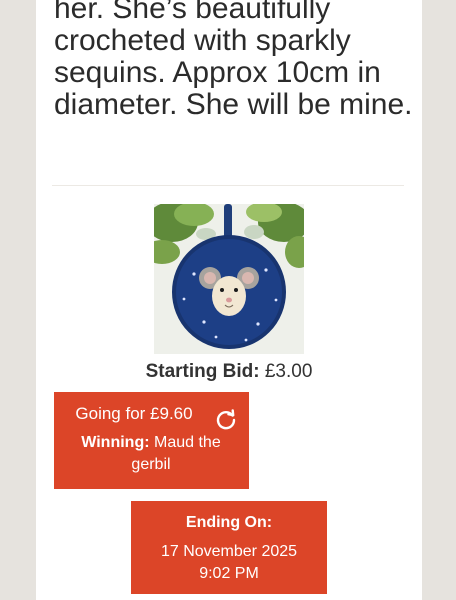  What do you see at coordinates (229, 563) in the screenshot?
I see `ending-datetime: 17 November 2025 9:02 PM` at bounding box center [229, 563].